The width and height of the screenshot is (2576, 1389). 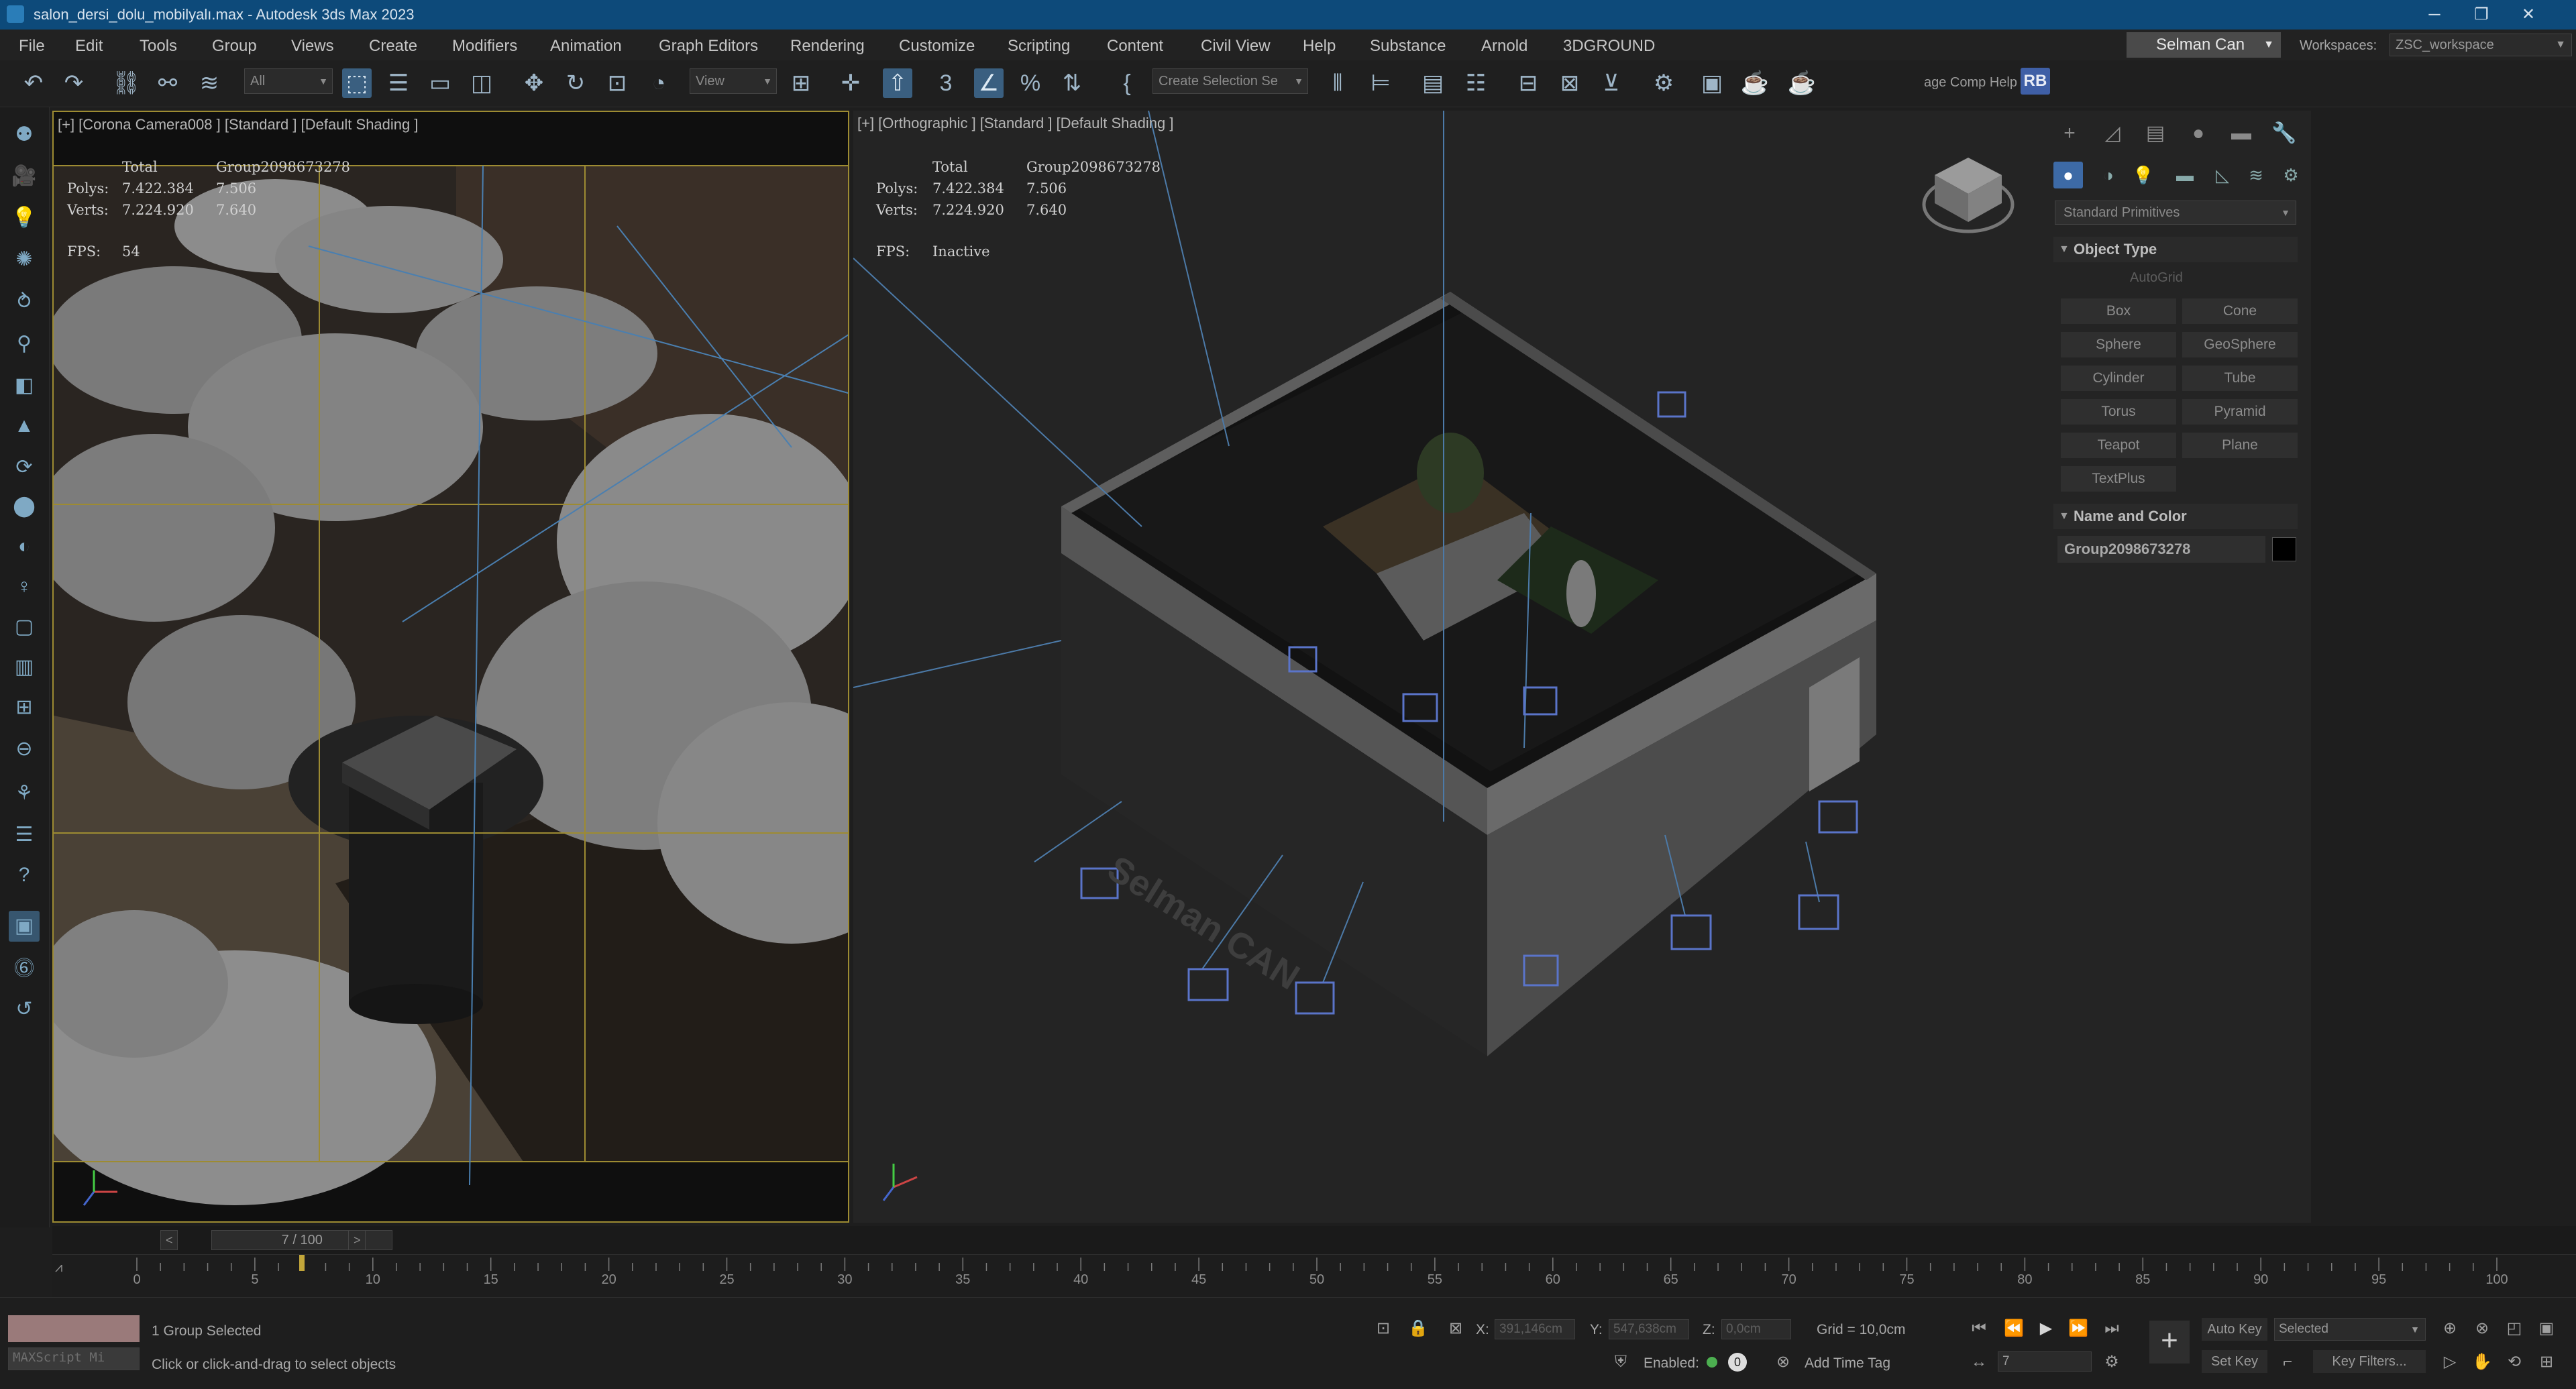 What do you see at coordinates (126, 83) in the screenshot?
I see `select-and-link-icon: ⛓` at bounding box center [126, 83].